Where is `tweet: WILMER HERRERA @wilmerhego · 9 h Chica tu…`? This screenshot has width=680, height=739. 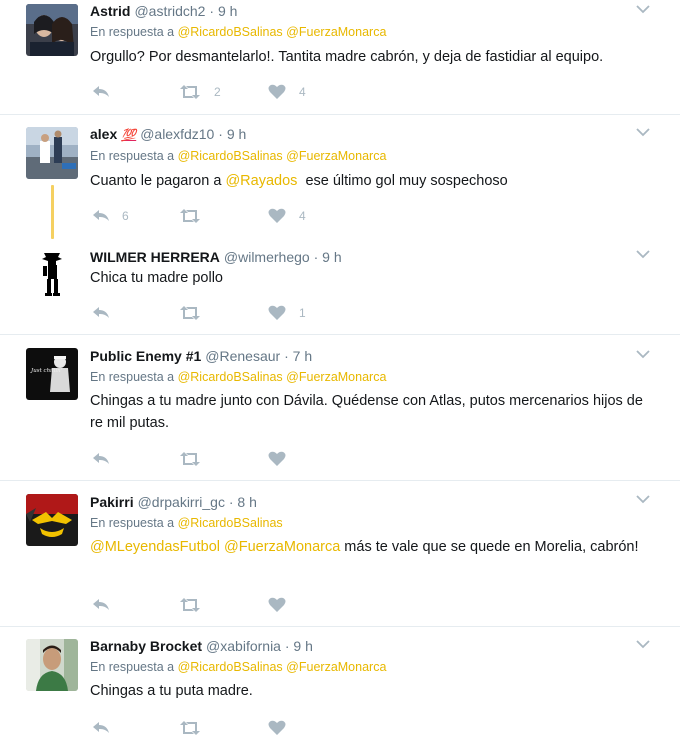
tweet: WILMER HERRERA @wilmerhego · 9 h Chica tu… is located at coordinates (340, 285).